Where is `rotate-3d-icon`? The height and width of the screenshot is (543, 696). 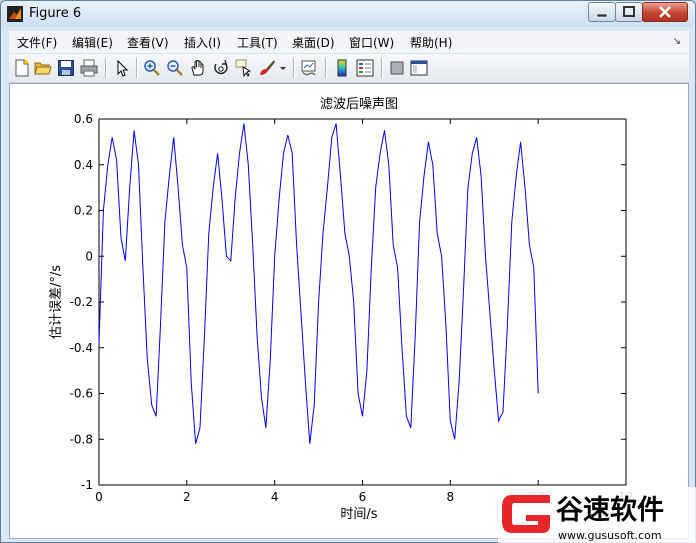
rotate-3d-icon is located at coordinates (221, 68).